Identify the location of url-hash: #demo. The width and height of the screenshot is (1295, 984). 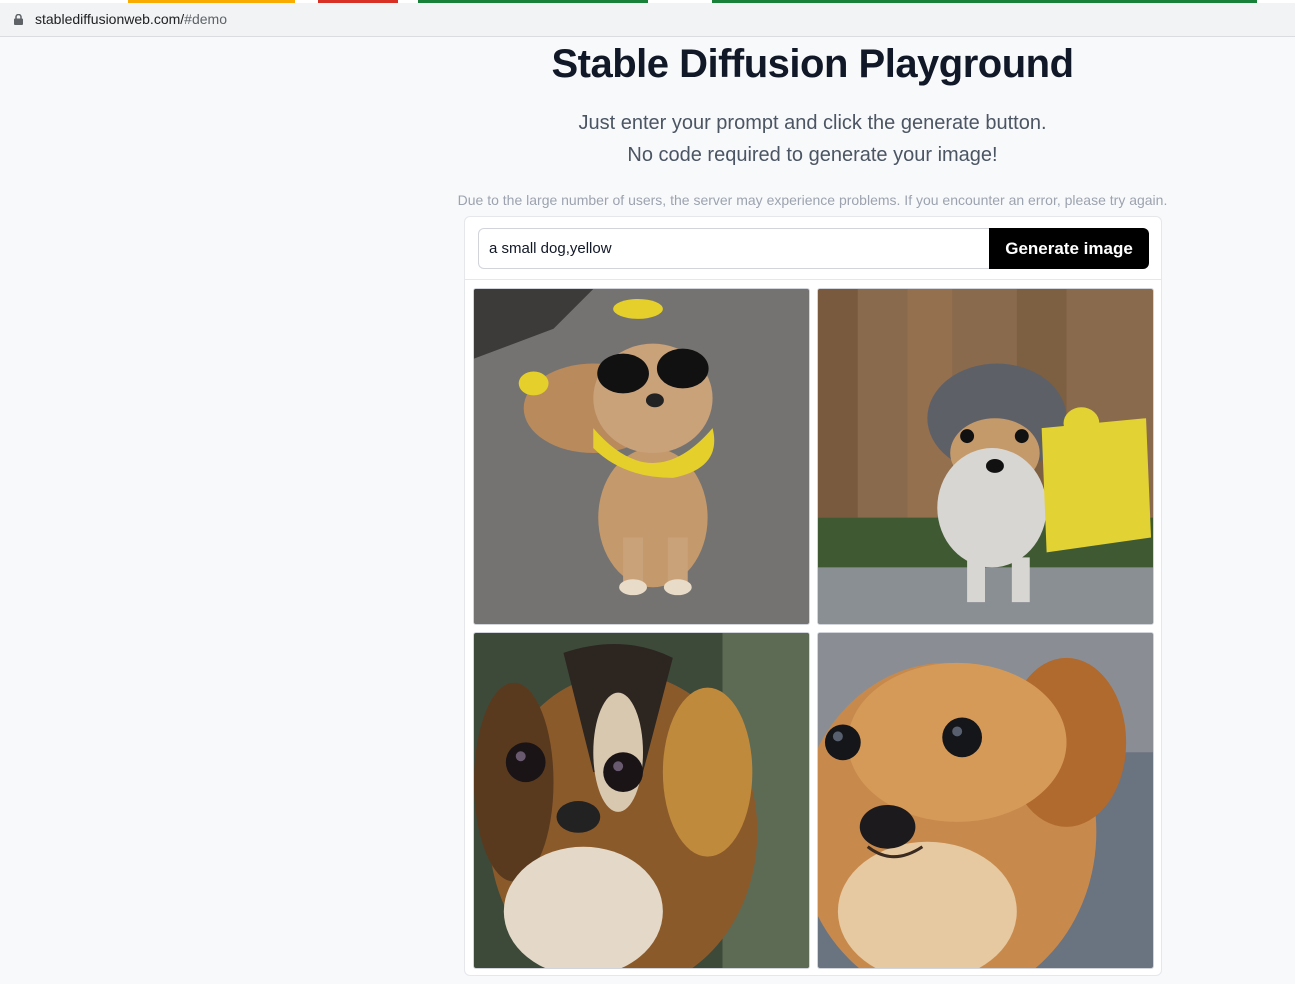
(205, 19).